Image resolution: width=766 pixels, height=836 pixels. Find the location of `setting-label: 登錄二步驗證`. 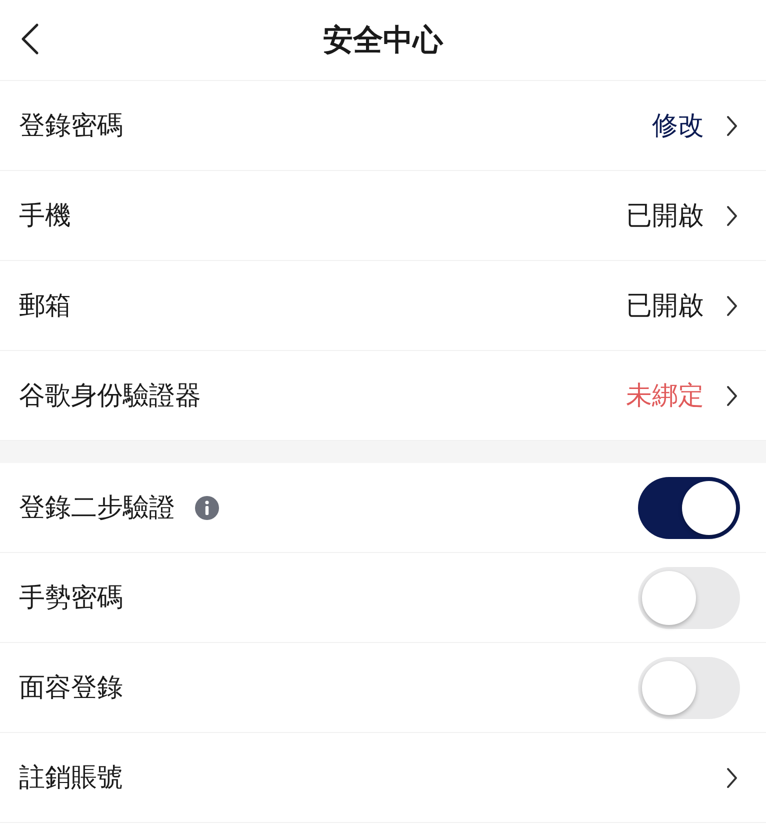

setting-label: 登錄二步驗證 is located at coordinates (97, 508).